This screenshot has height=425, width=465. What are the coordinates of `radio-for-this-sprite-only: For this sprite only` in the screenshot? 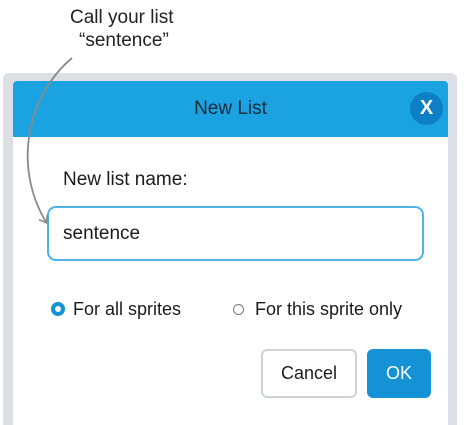 It's located at (317, 309).